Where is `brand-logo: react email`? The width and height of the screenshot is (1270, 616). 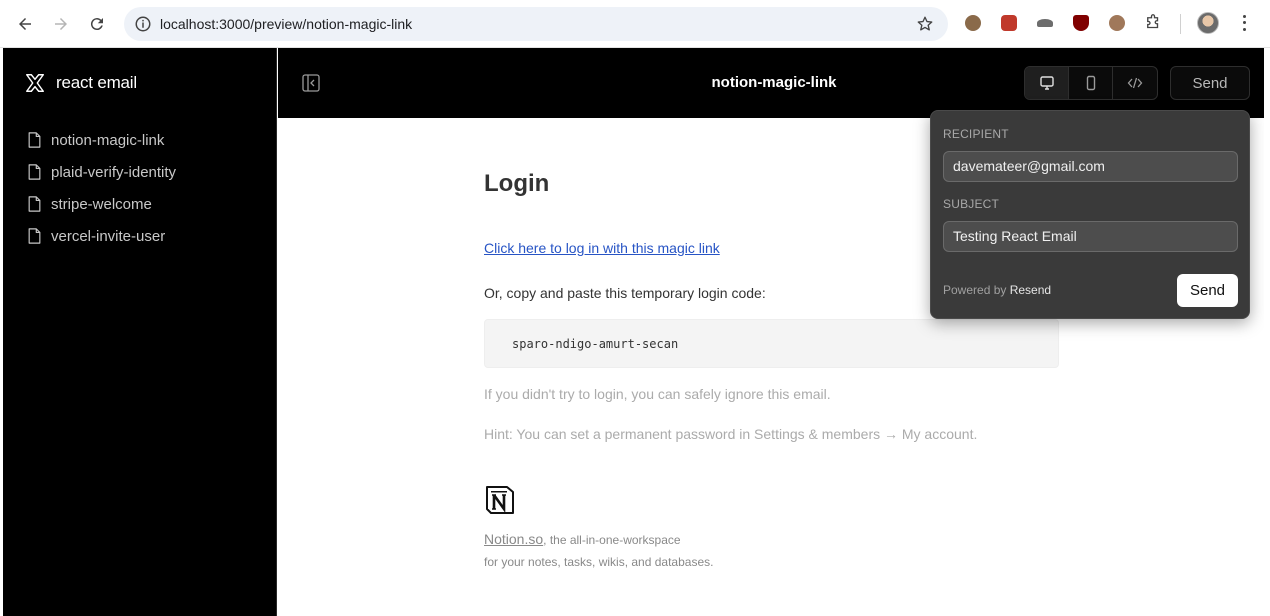
brand-logo: react email is located at coordinates (80, 83).